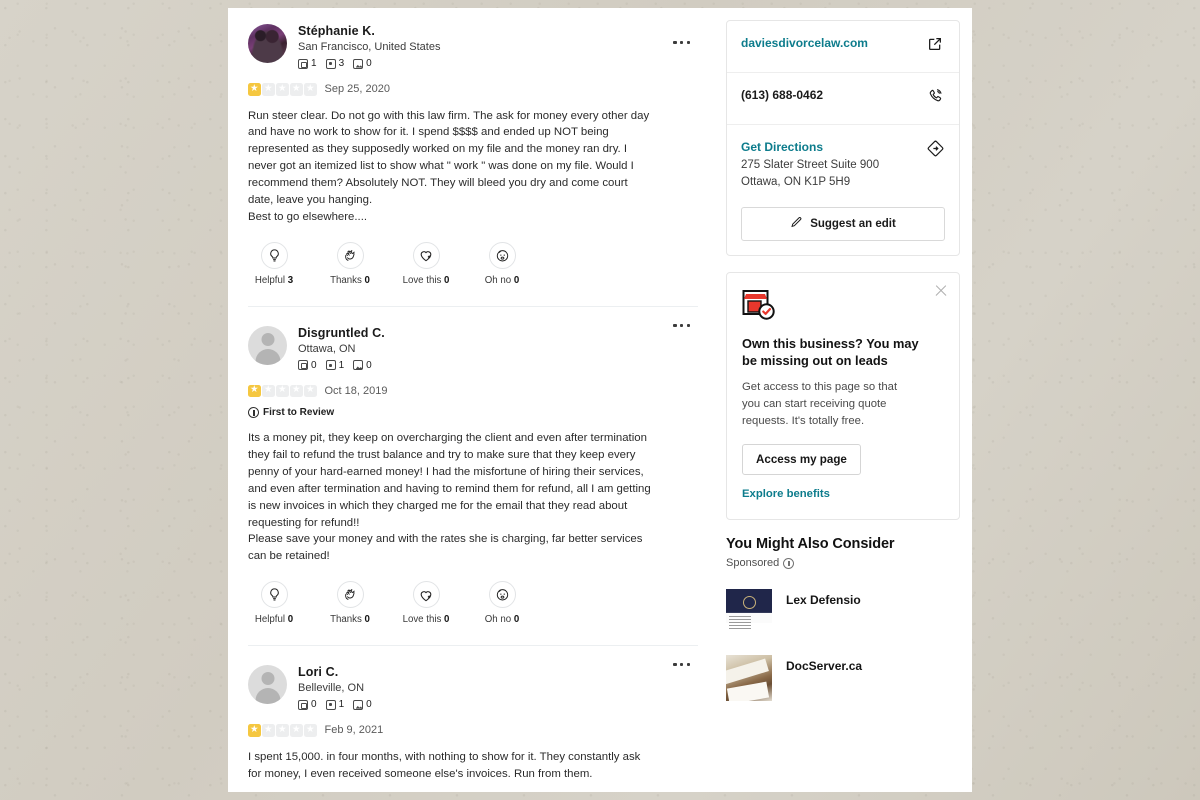 The image size is (1200, 800). I want to click on website-row: daviesdivorcelaw.com, so click(843, 46).